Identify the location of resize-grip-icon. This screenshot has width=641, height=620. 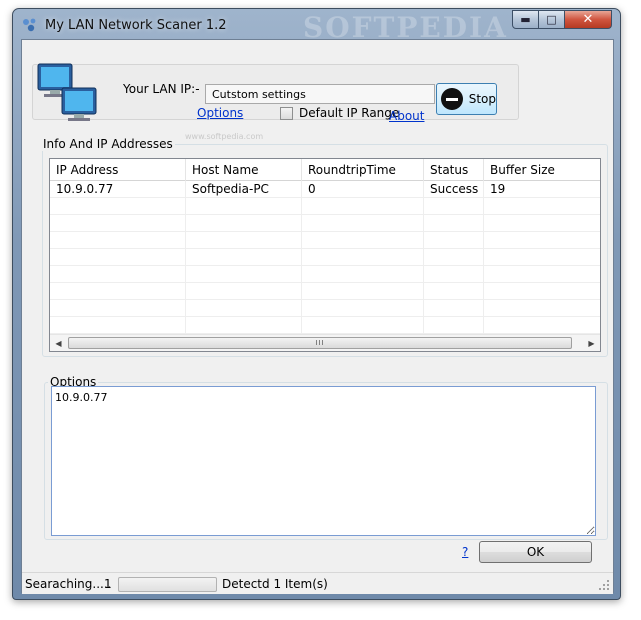
(604, 585).